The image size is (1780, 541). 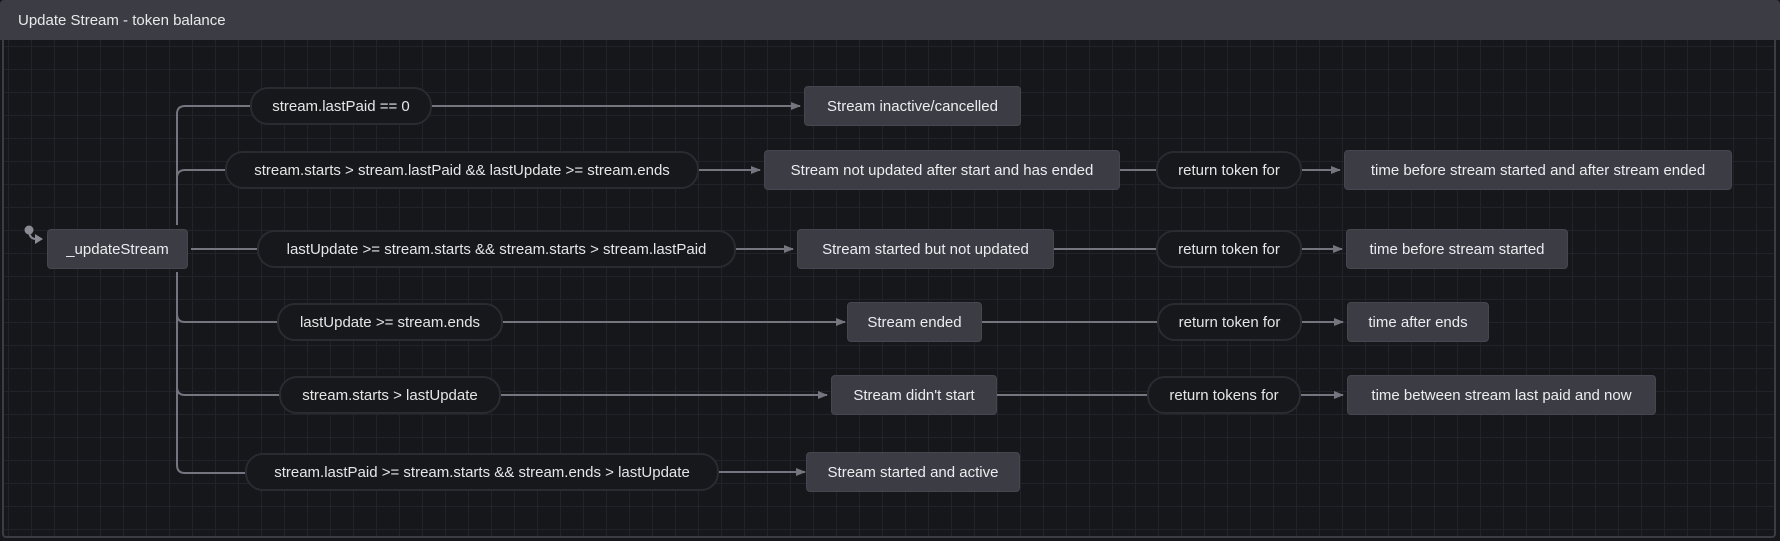 I want to click on state-updateStream: _updateStream, so click(x=117, y=249).